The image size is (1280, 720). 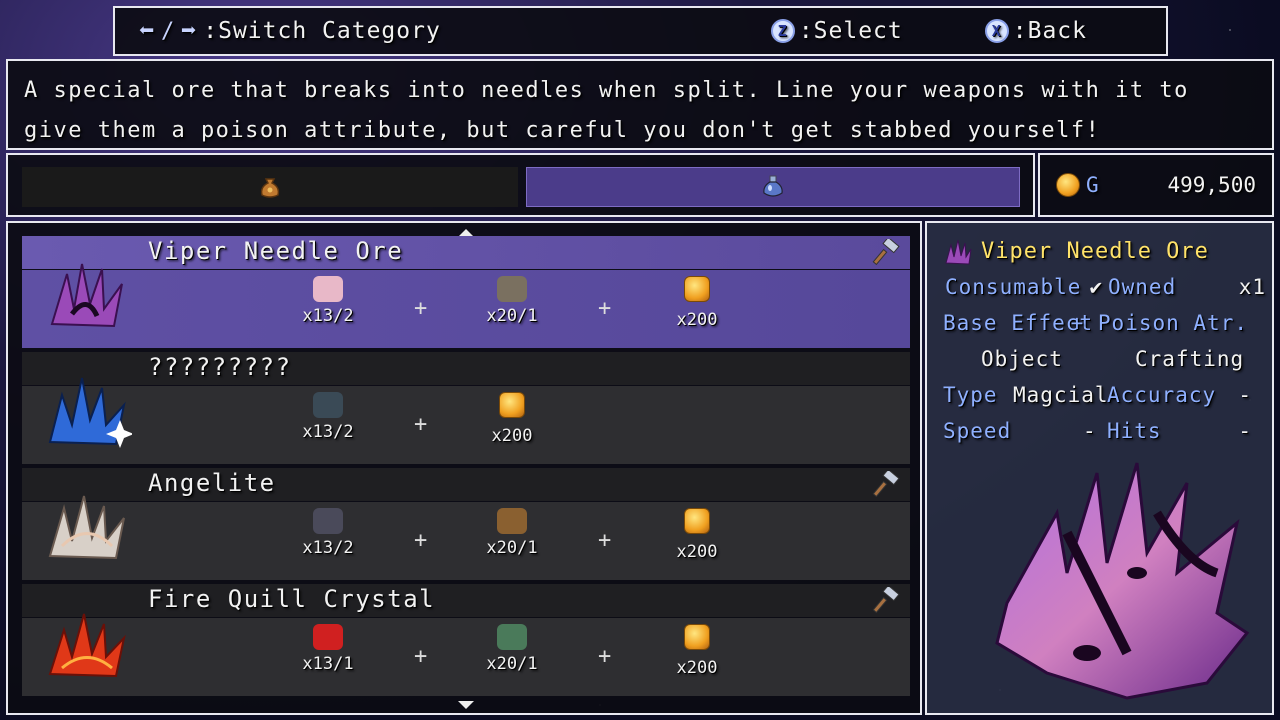 What do you see at coordinates (1211, 185) in the screenshot?
I see `gold-amount: 499,500` at bounding box center [1211, 185].